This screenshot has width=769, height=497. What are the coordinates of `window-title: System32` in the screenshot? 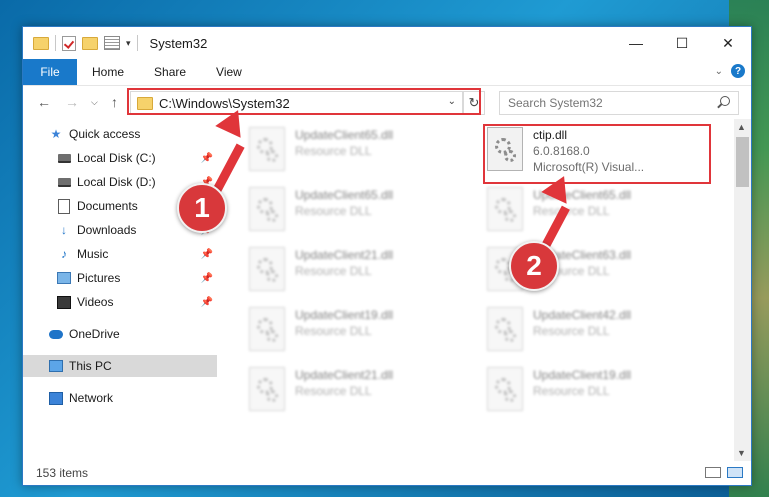 It's located at (178, 43).